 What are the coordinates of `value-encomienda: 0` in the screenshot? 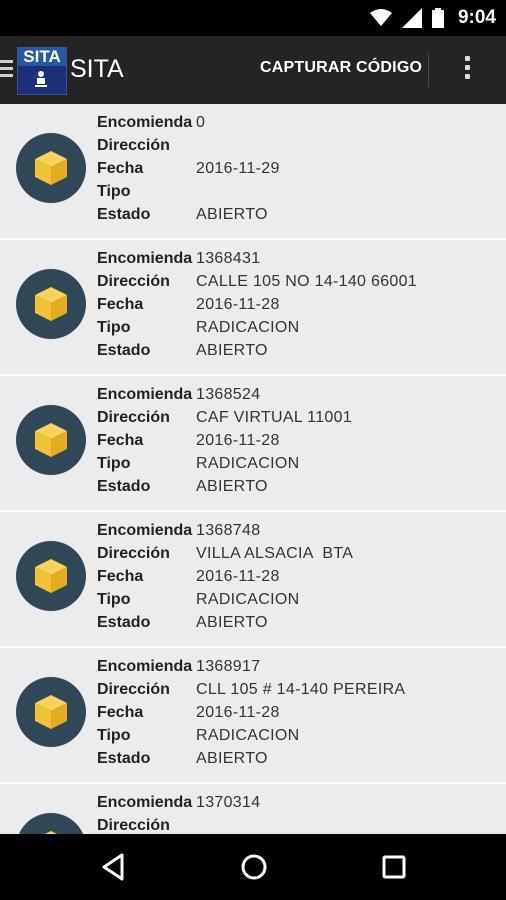 It's located at (201, 122).